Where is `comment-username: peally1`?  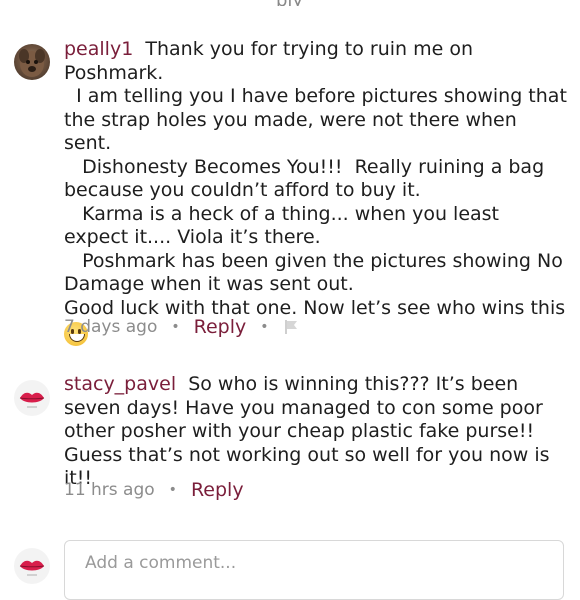
comment-username: peally1 is located at coordinates (98, 49).